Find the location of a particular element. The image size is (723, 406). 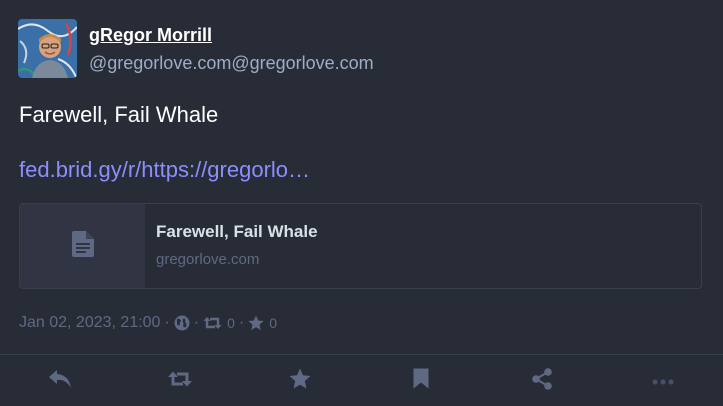

globe-icon is located at coordinates (182, 323).